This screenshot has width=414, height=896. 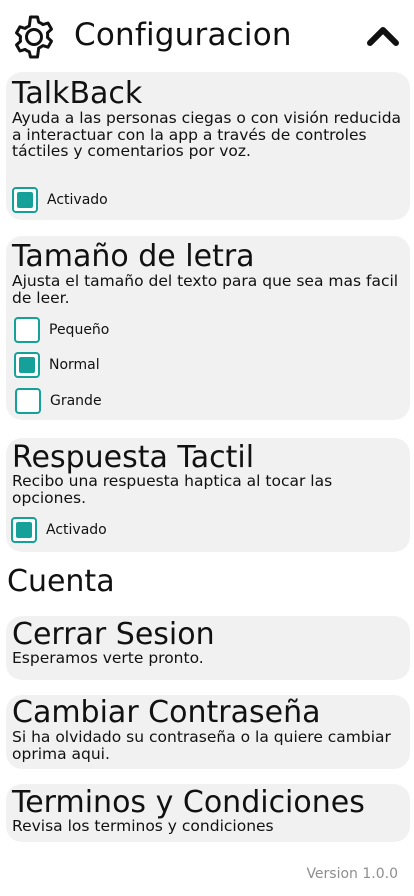 I want to click on logout-title: Cerrar Sesion, so click(x=113, y=634).